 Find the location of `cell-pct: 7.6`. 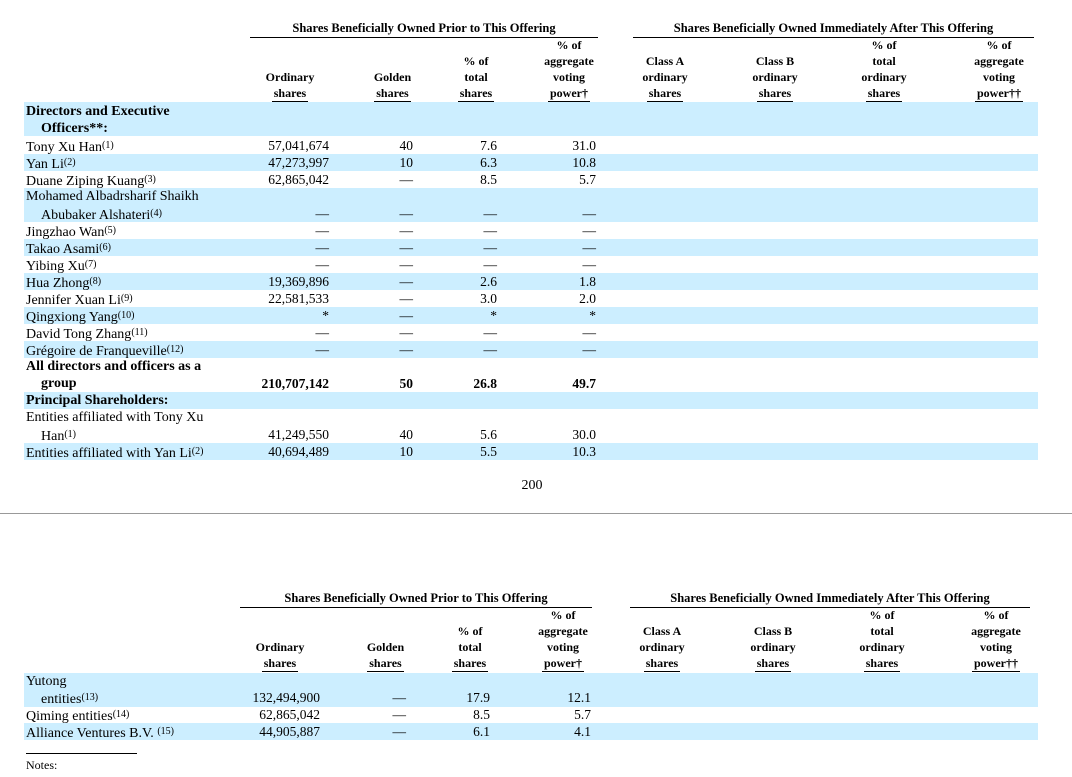

cell-pct: 7.6 is located at coordinates (488, 145).